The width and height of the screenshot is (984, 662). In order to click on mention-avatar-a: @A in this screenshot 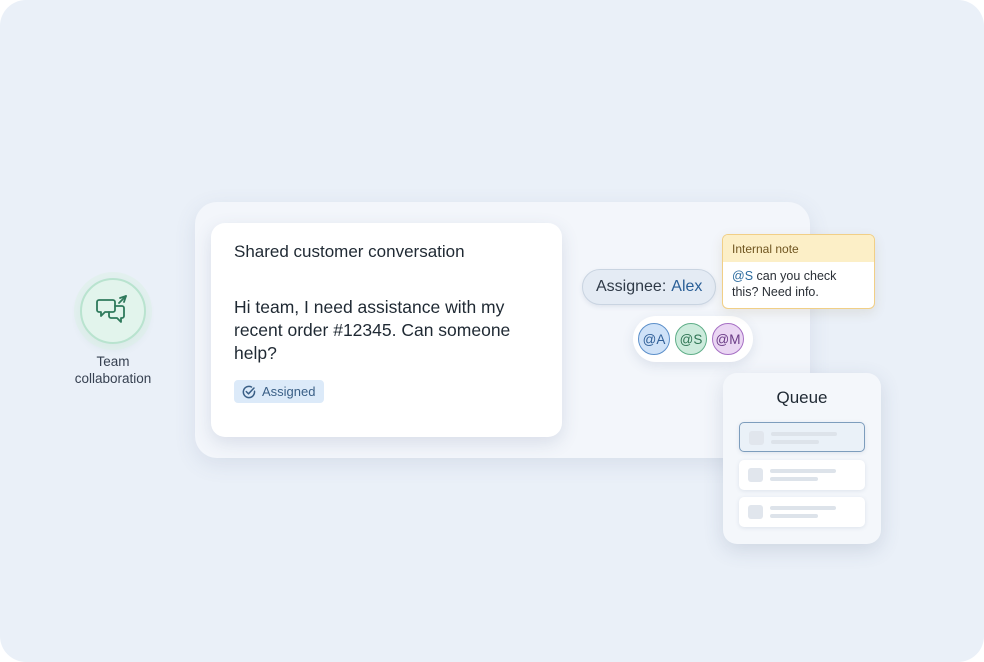, I will do `click(654, 339)`.